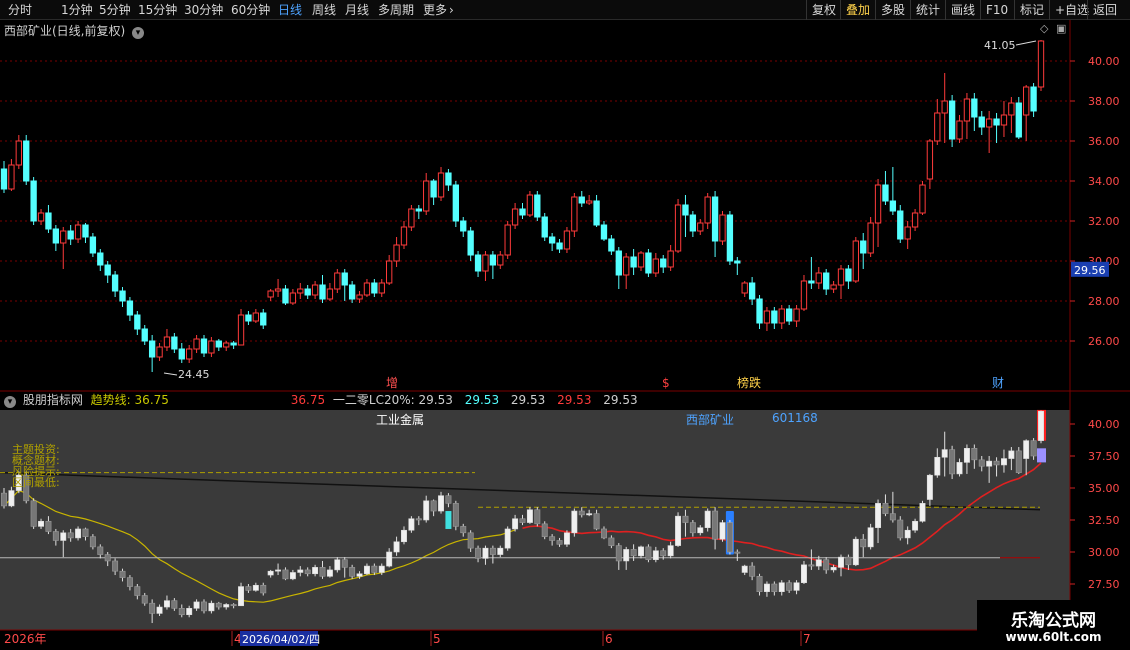  I want to click on period-tab-weekly: 周线, so click(324, 10).